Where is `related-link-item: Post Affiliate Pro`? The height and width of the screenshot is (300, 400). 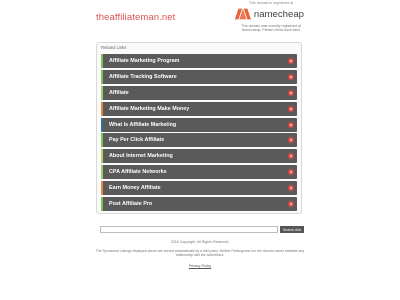
related-link-item: Post Affiliate Pro is located at coordinates (199, 204).